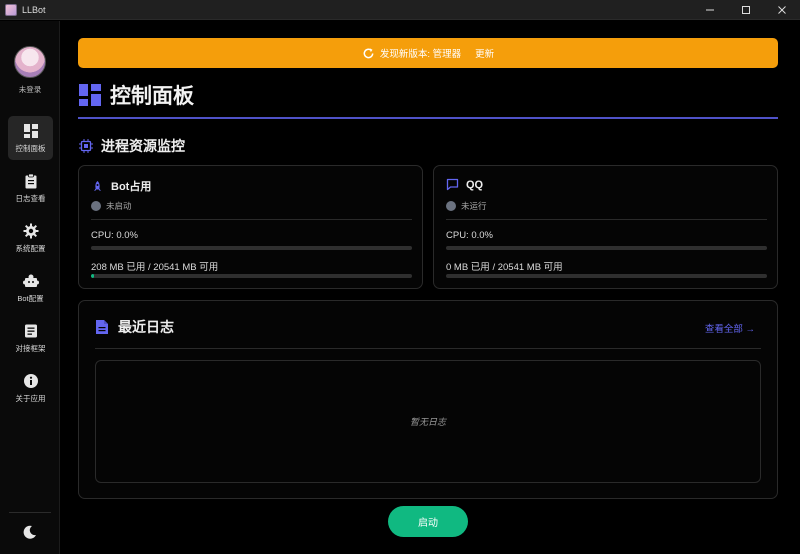  I want to click on sidebar-item-framework: 对接框架, so click(30, 338).